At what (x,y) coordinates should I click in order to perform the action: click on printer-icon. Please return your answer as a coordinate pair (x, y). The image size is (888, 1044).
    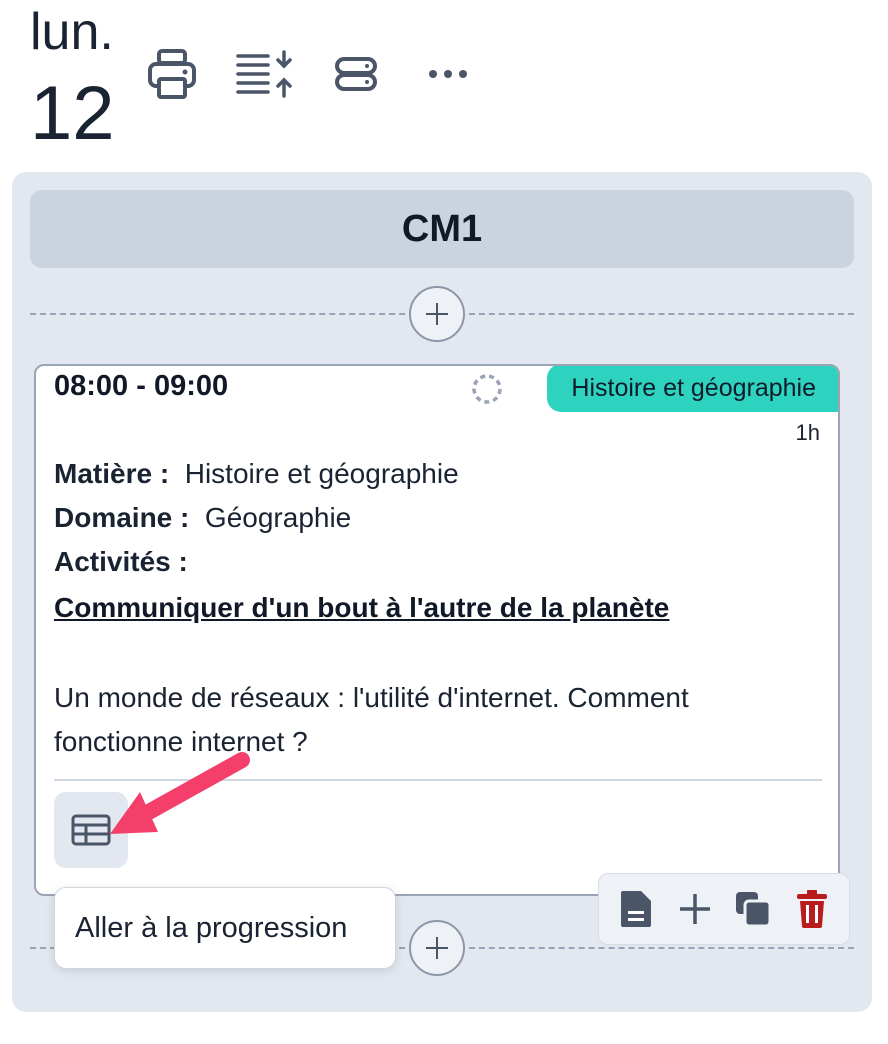
    Looking at the image, I should click on (172, 74).